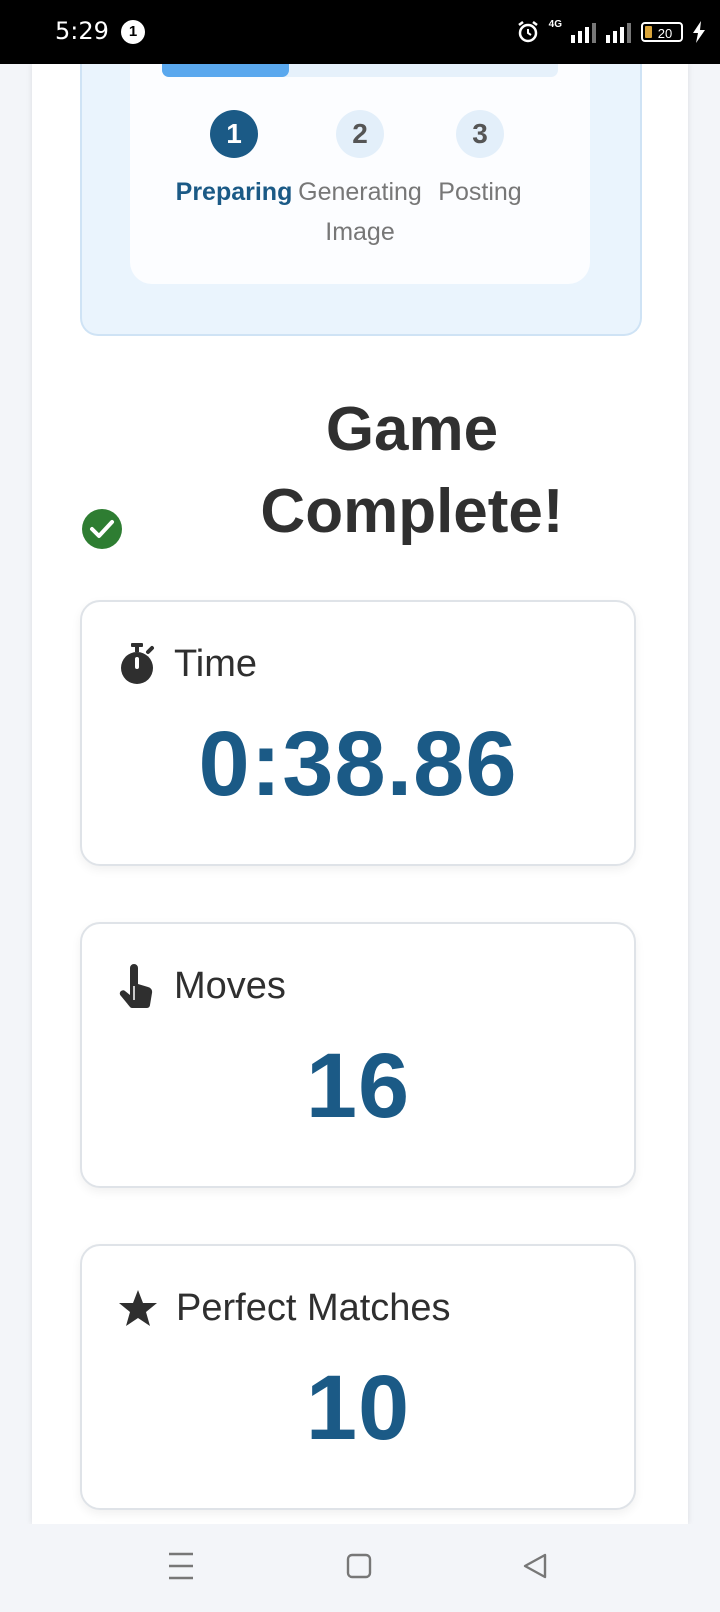  I want to click on network-type: 4G, so click(555, 24).